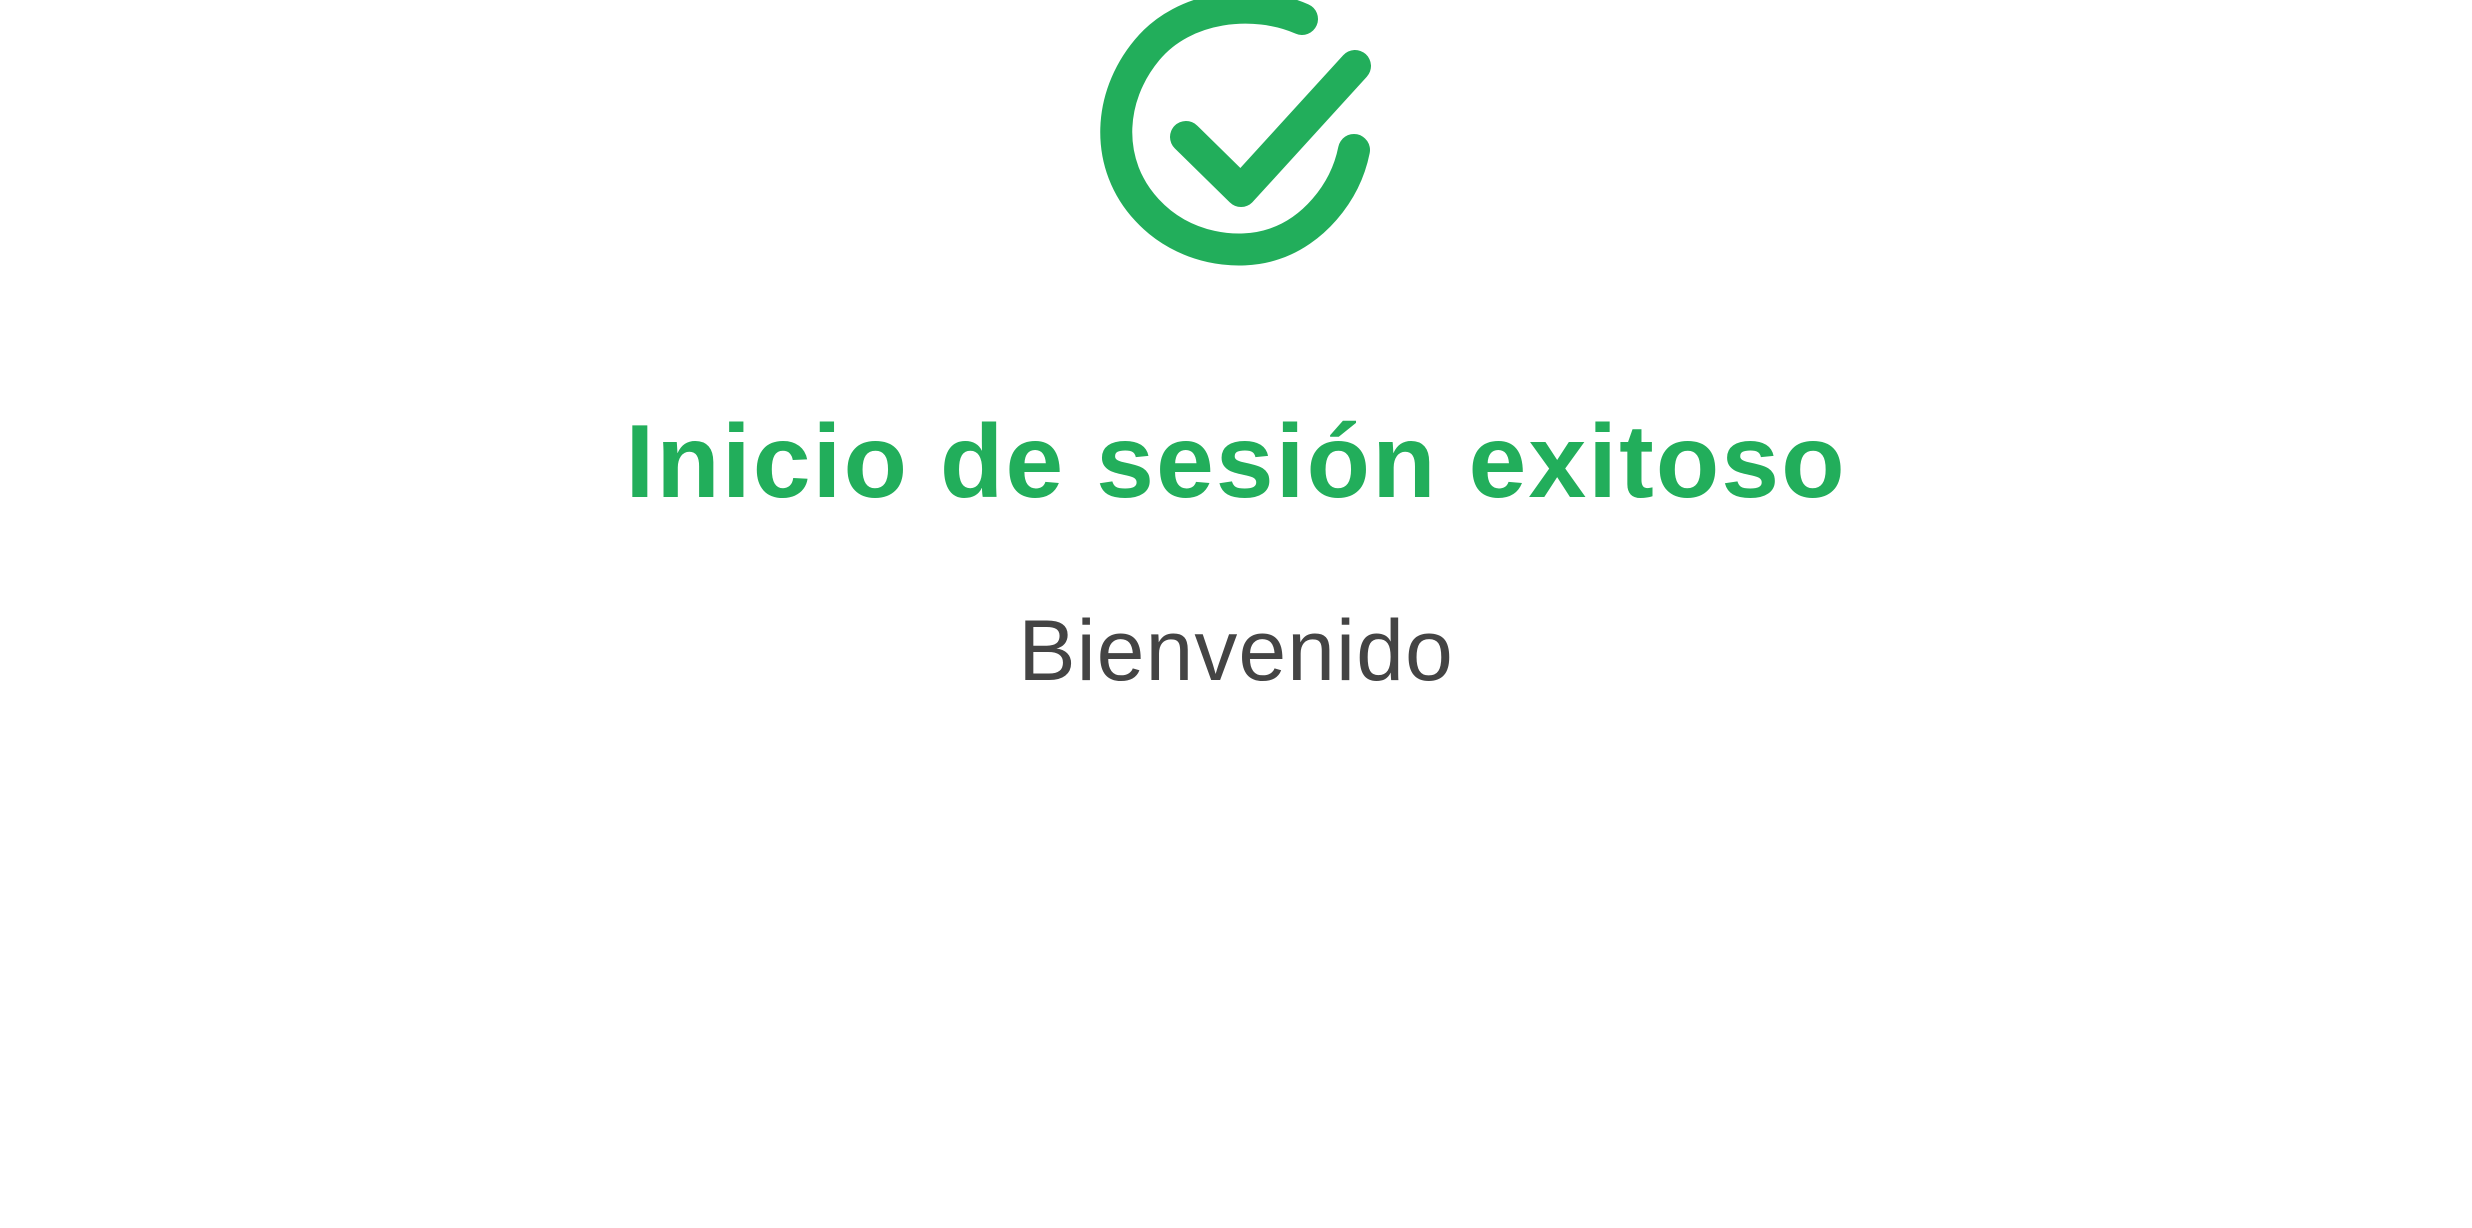 The width and height of the screenshot is (2472, 1228). Describe the element at coordinates (1240, 147) in the screenshot. I see `check-circle-icon` at that location.